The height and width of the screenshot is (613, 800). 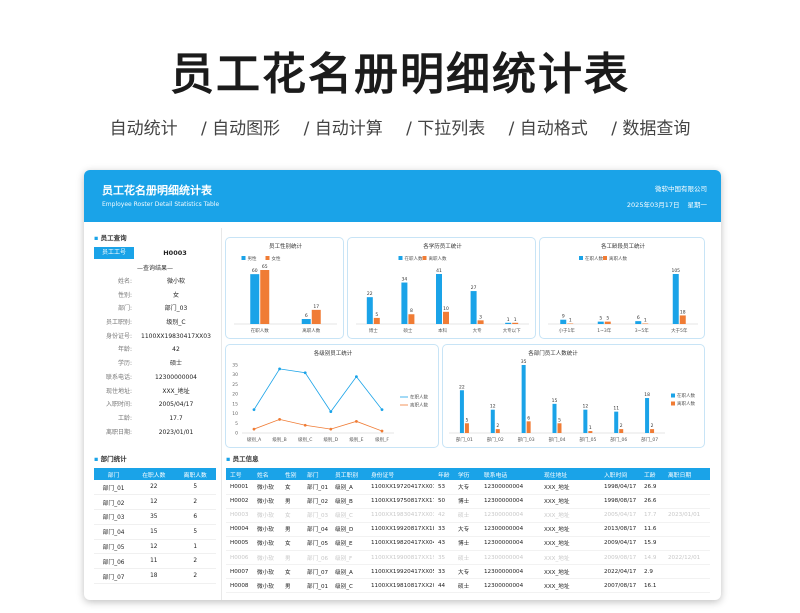 I want to click on legend-label: 男性, so click(x=252, y=258).